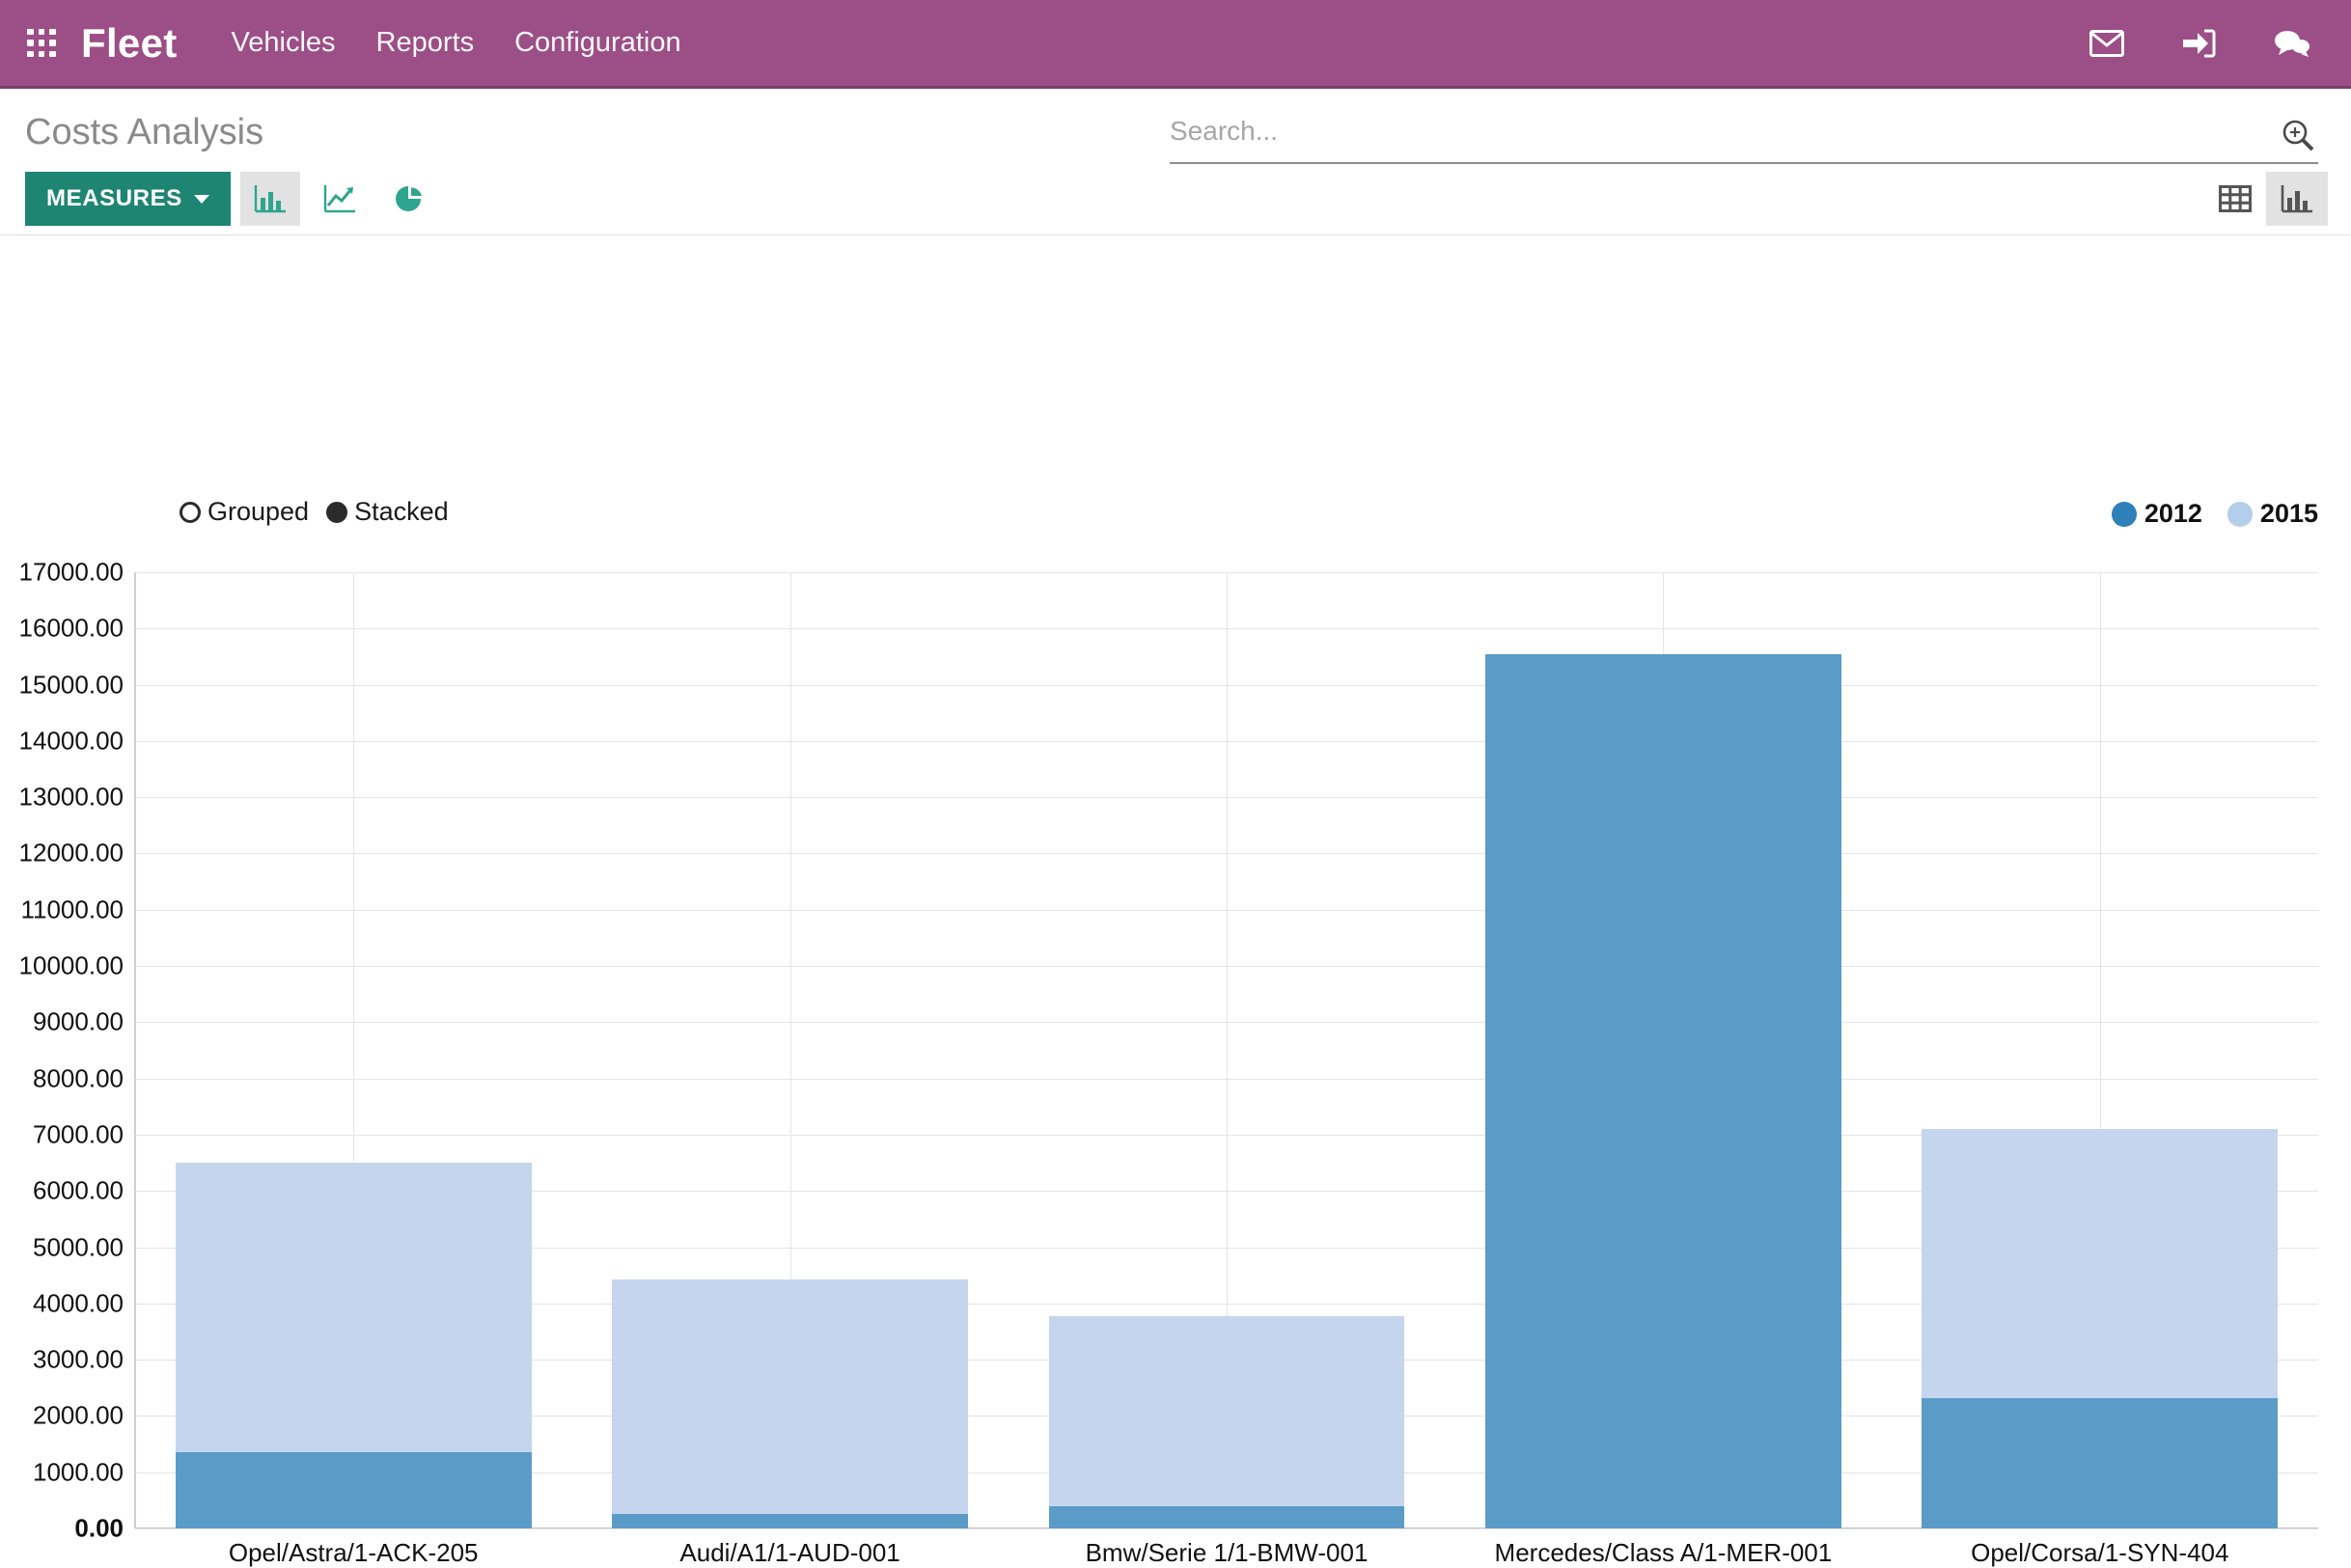 The width and height of the screenshot is (2351, 1568). I want to click on brand-logo: Fleet, so click(129, 43).